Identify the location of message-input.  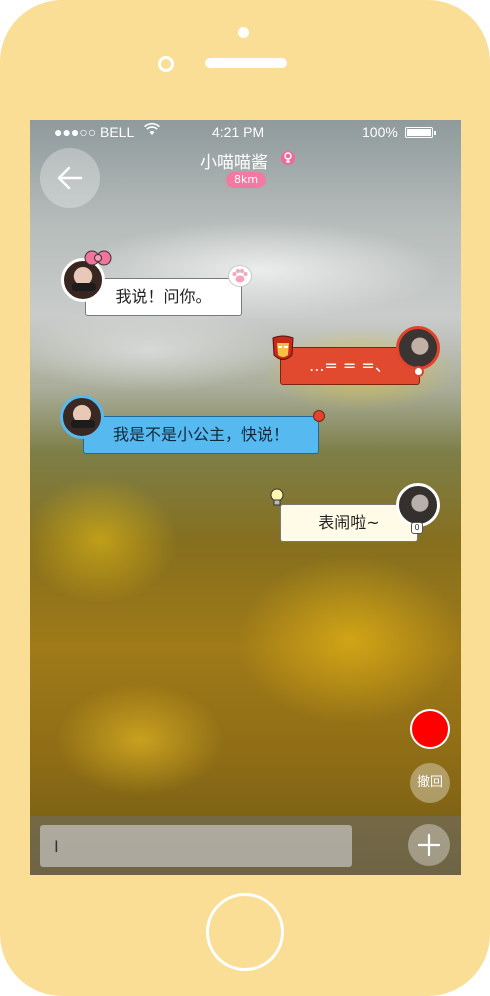
(196, 846).